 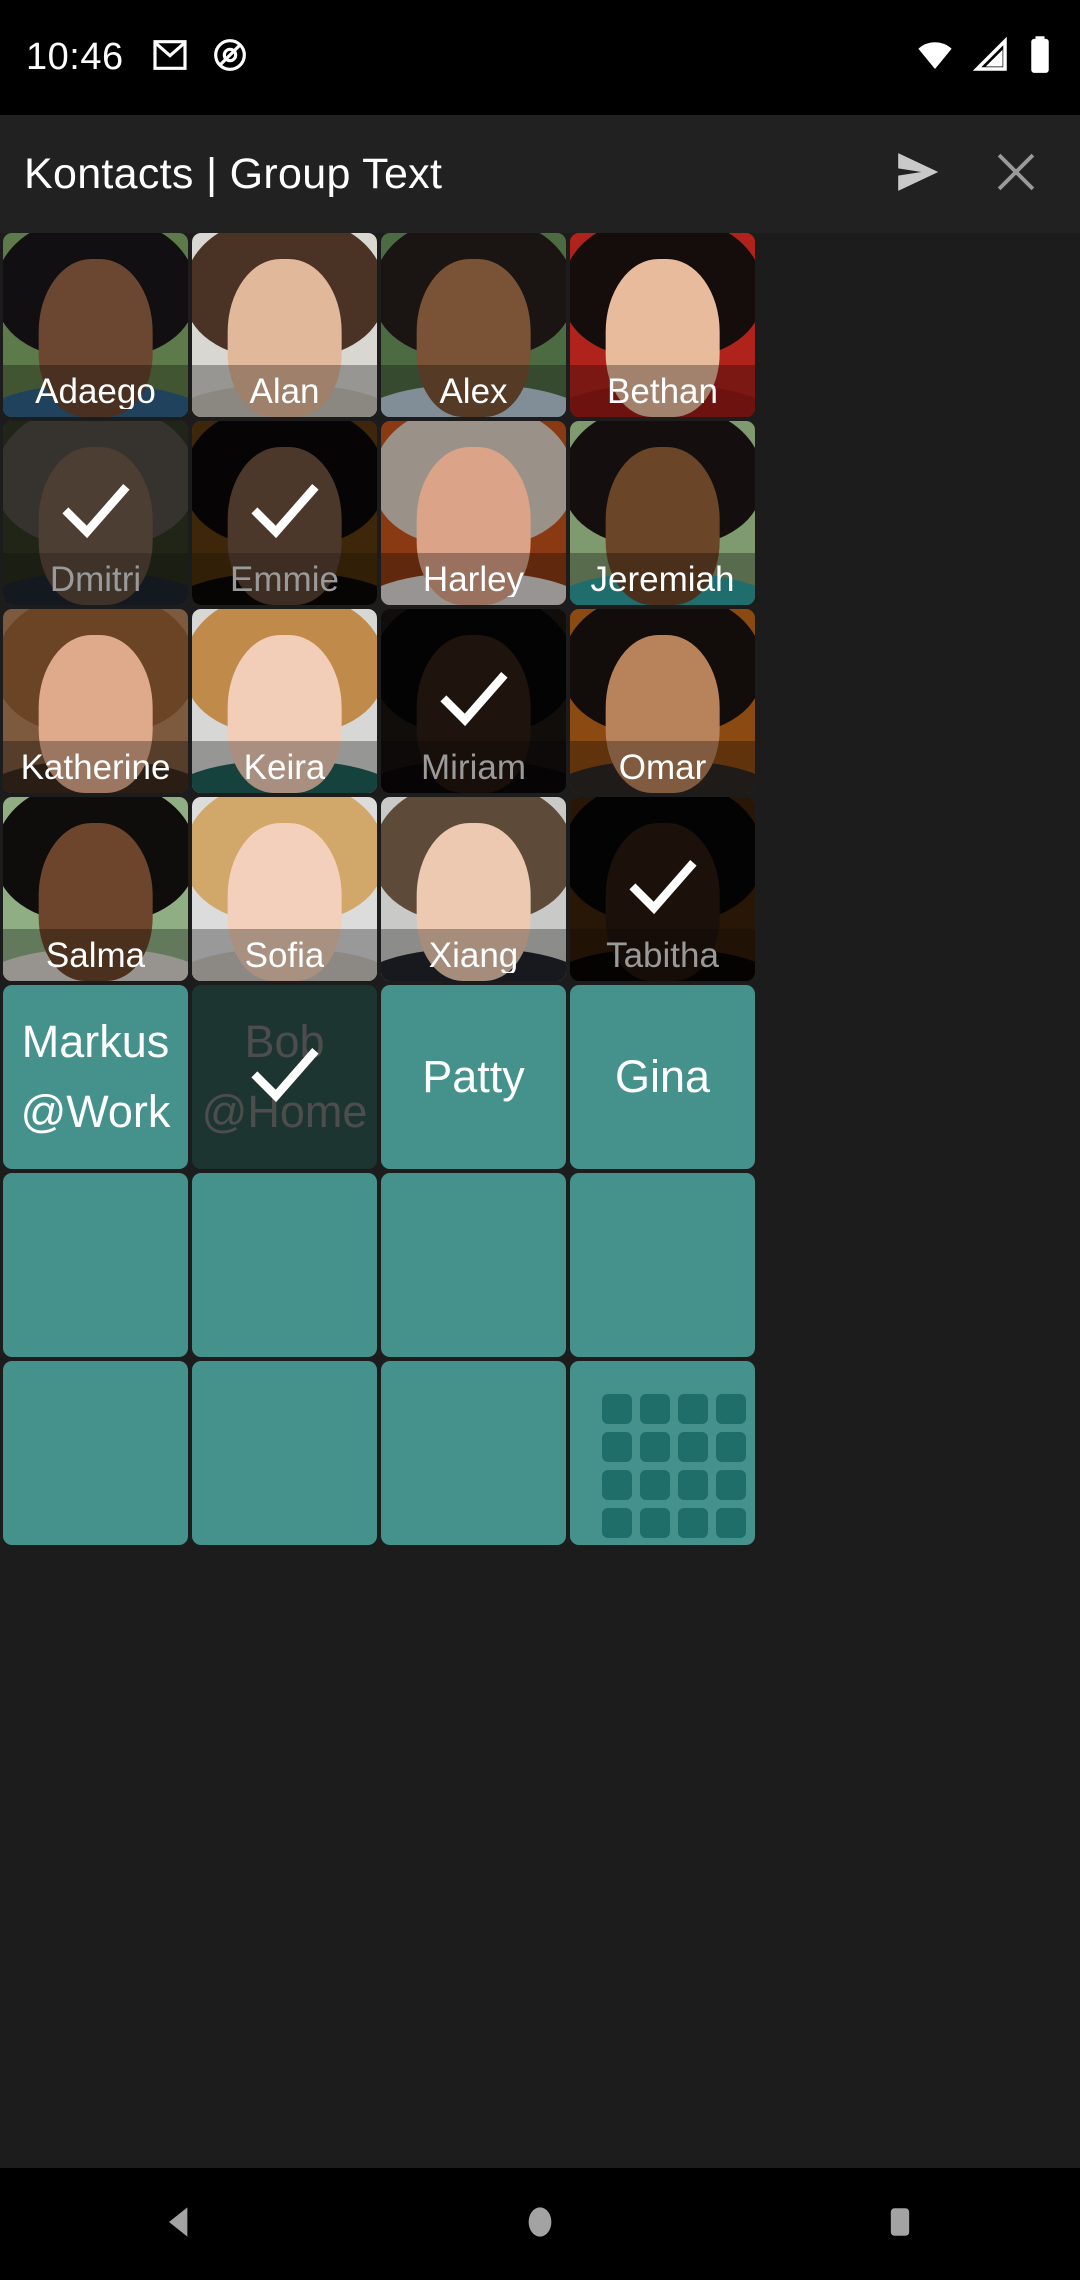 I want to click on contact-name: Sofia, so click(x=284, y=955).